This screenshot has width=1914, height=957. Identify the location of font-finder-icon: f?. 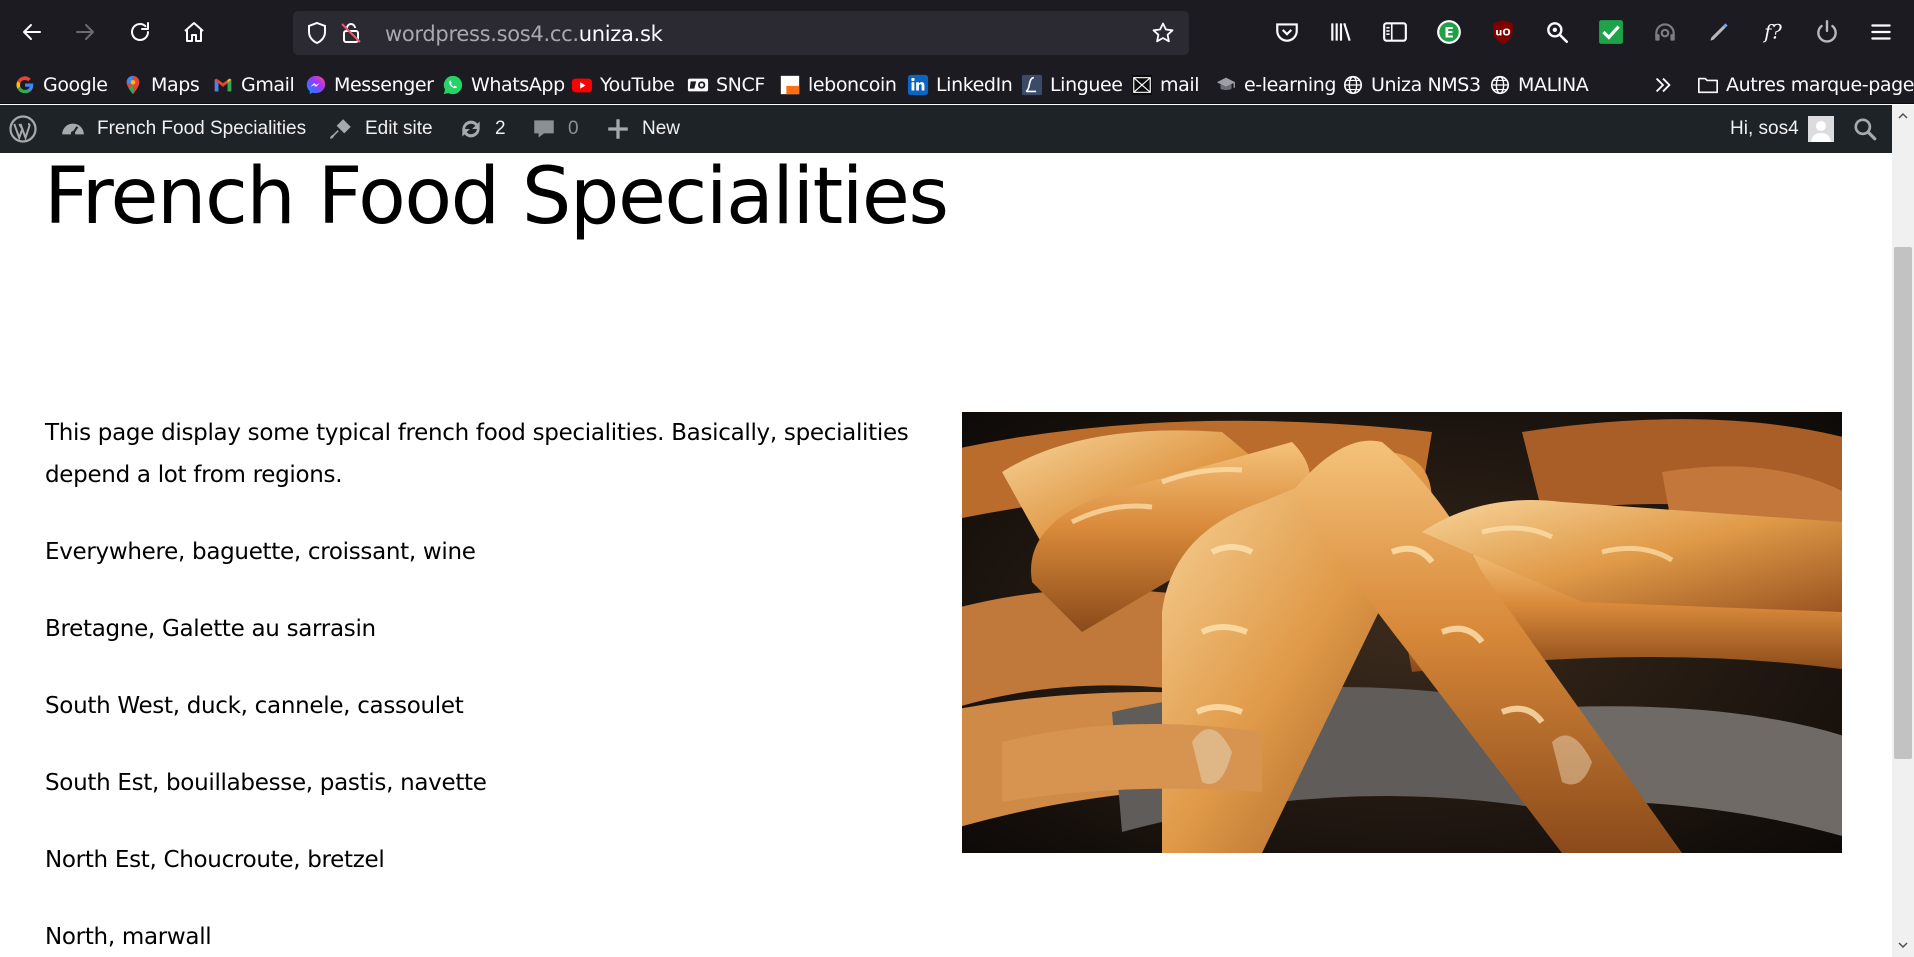
(1773, 32).